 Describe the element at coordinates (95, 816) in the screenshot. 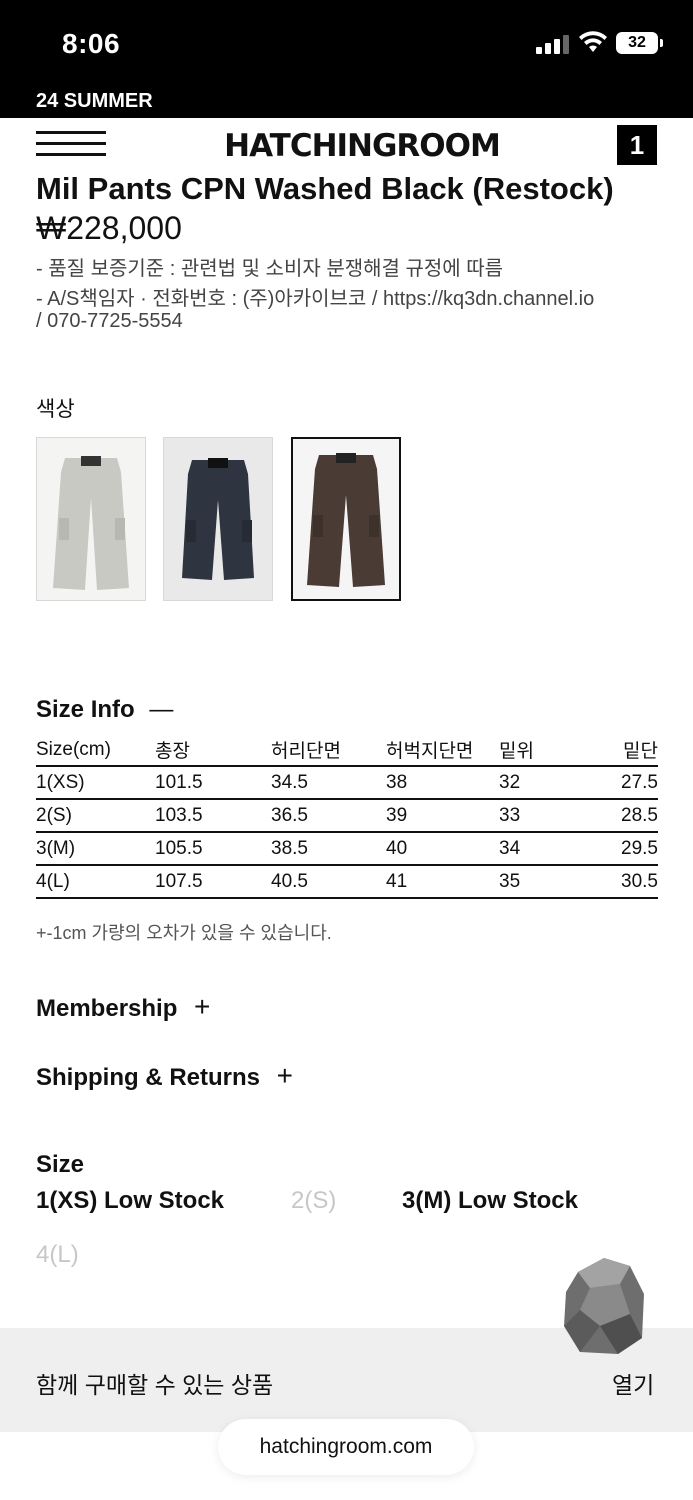

I see `table-cell: 2(S)` at that location.